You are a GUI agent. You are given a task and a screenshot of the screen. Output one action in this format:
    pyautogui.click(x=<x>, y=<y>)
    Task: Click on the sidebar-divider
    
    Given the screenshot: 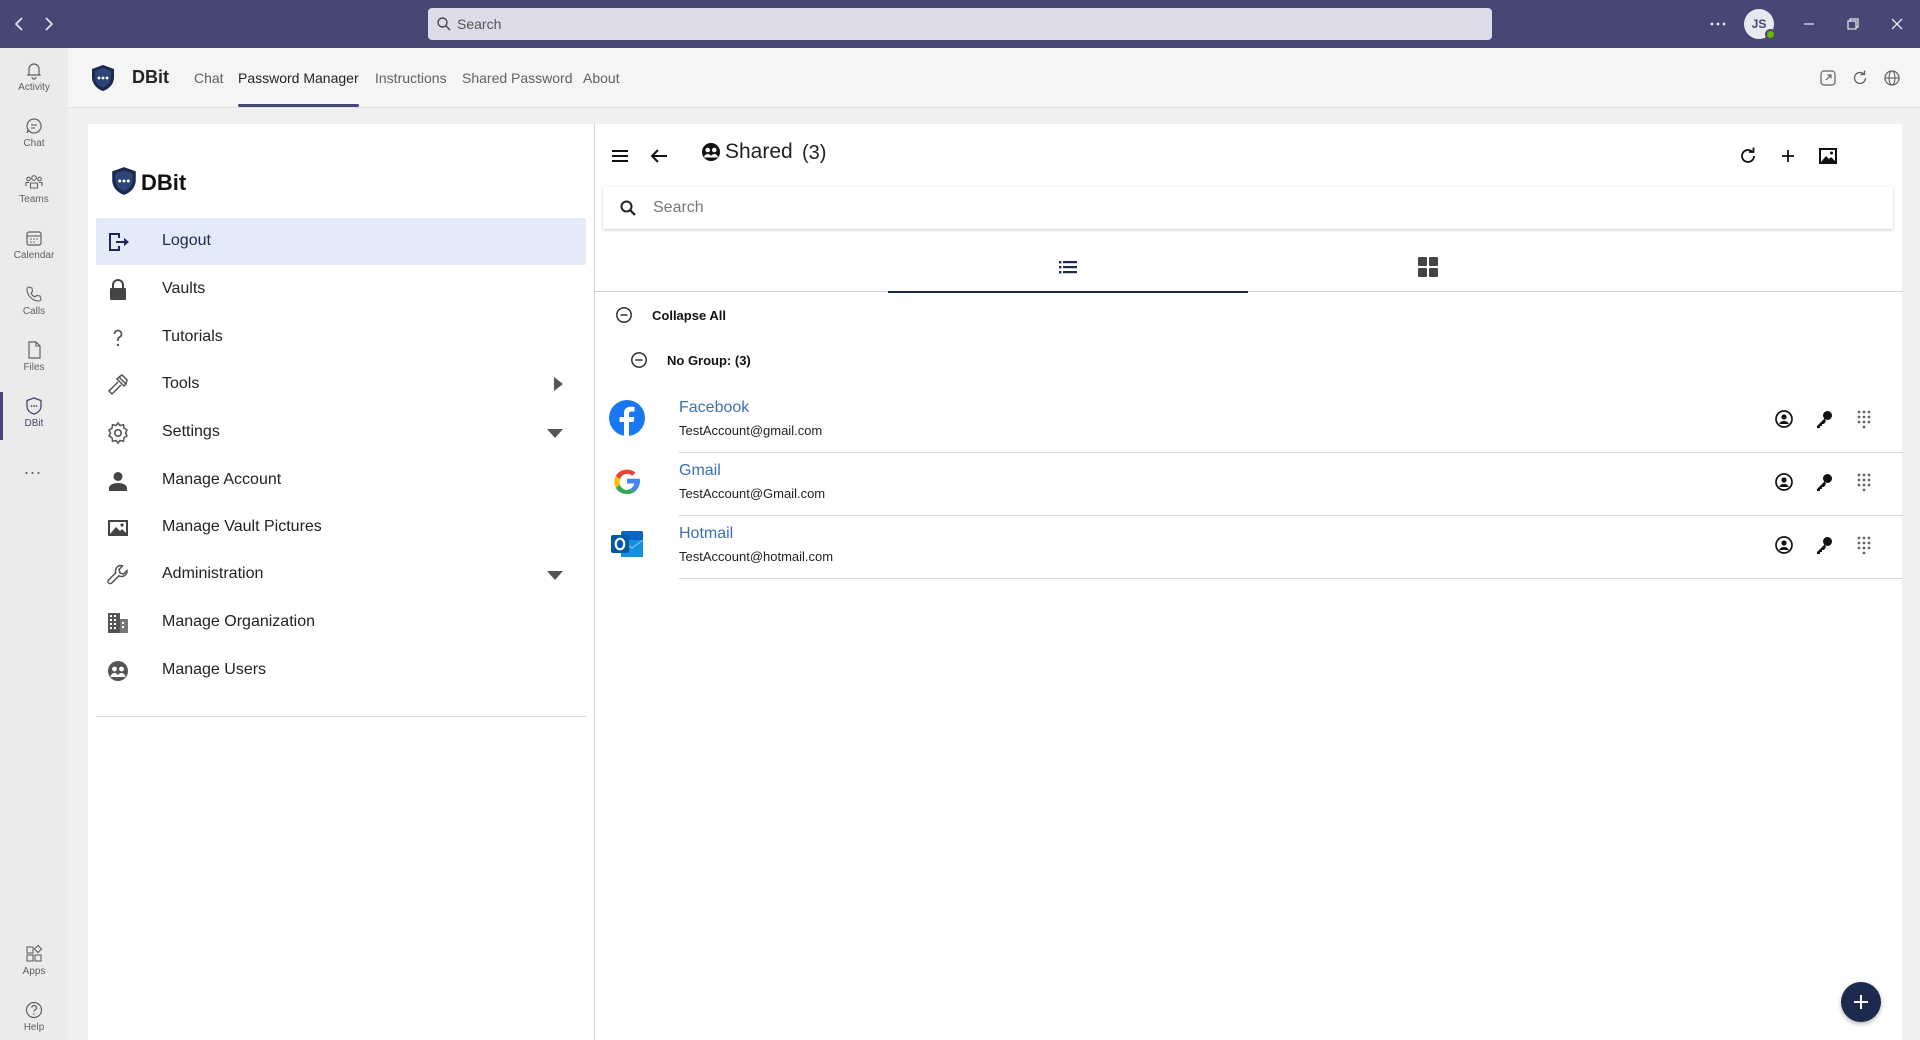 What is the action you would take?
    pyautogui.click(x=341, y=716)
    